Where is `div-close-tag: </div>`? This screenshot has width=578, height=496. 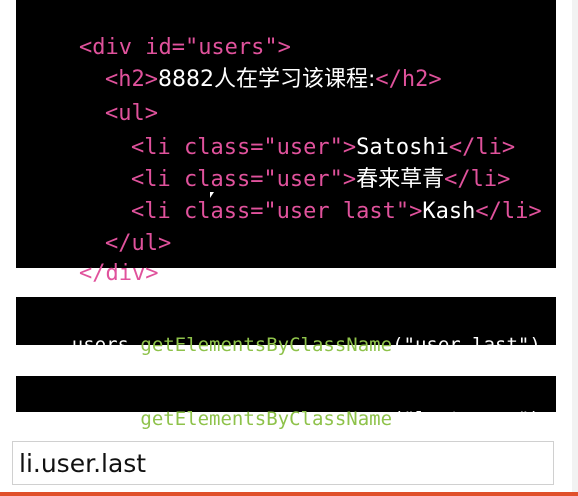
div-close-tag: </div> is located at coordinates (118, 273).